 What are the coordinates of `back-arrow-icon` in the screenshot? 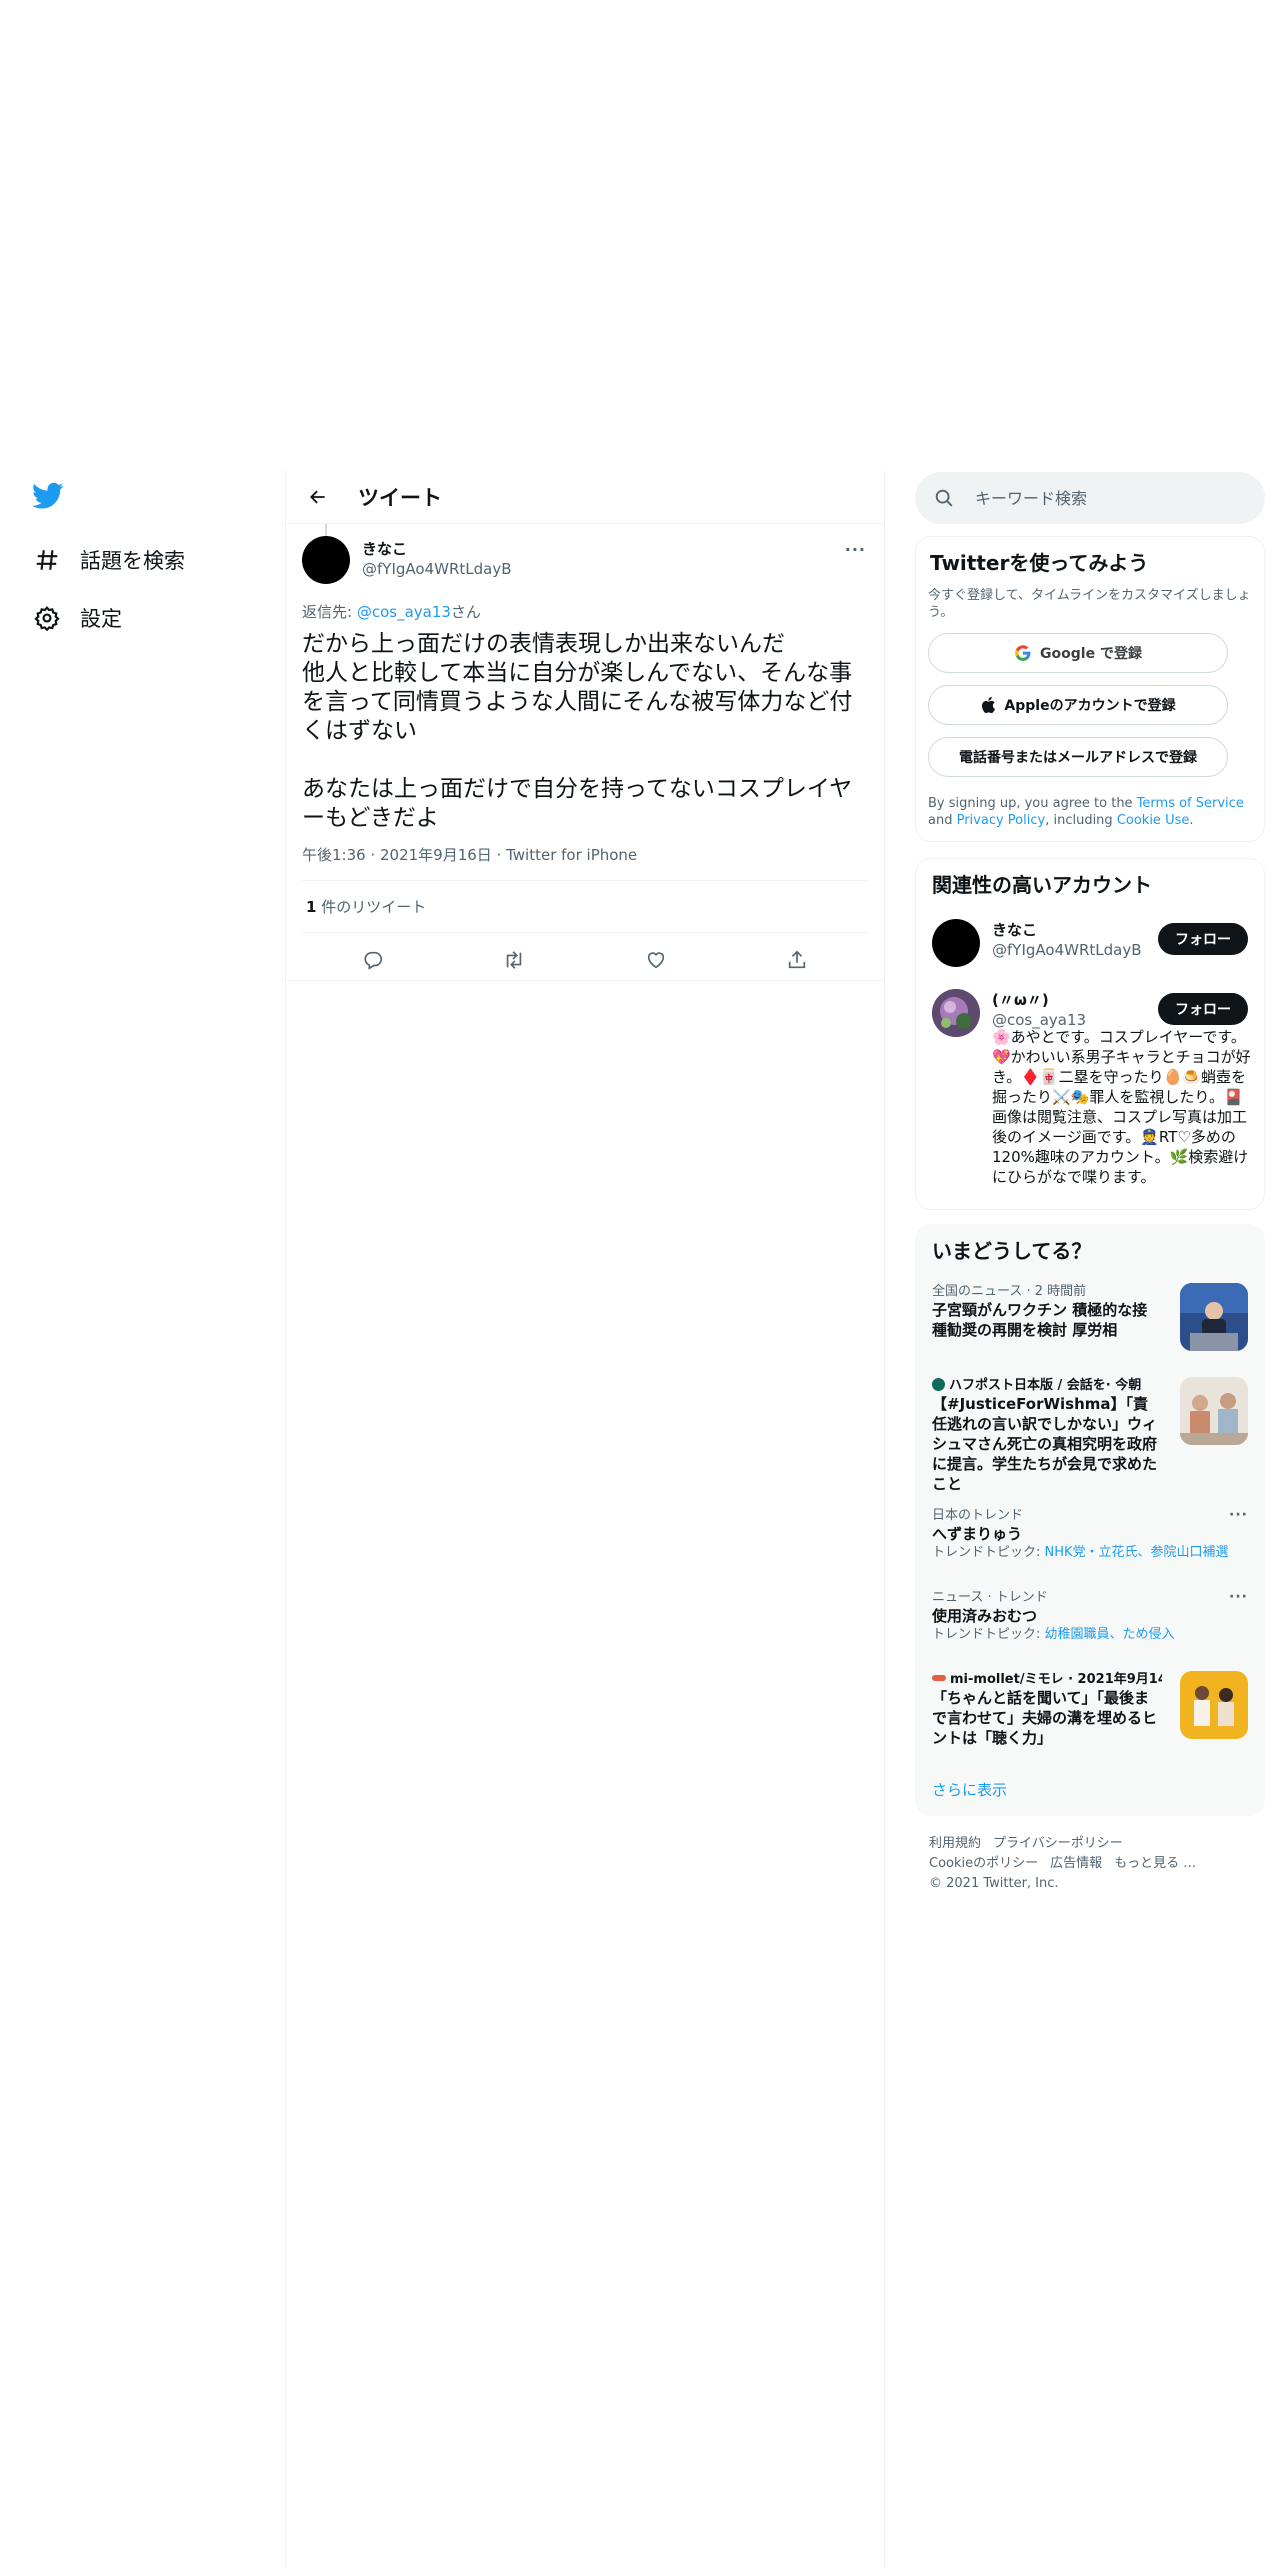 It's located at (318, 497).